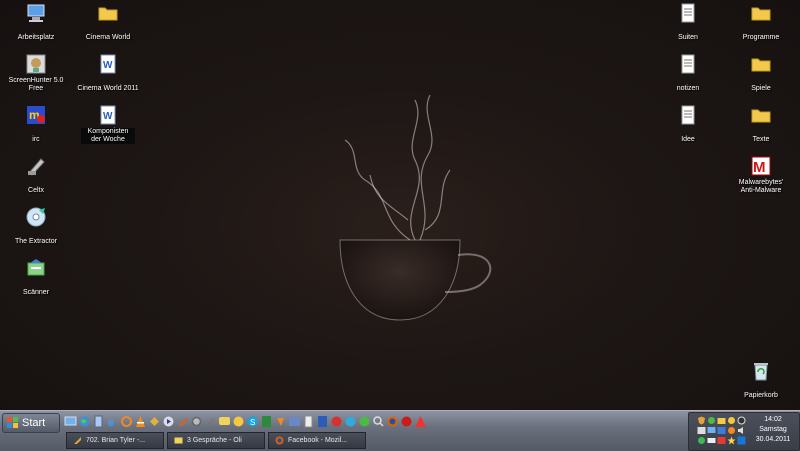 The height and width of the screenshot is (451, 800). What do you see at coordinates (741, 440) in the screenshot?
I see `tray-bluetooth-icon` at bounding box center [741, 440].